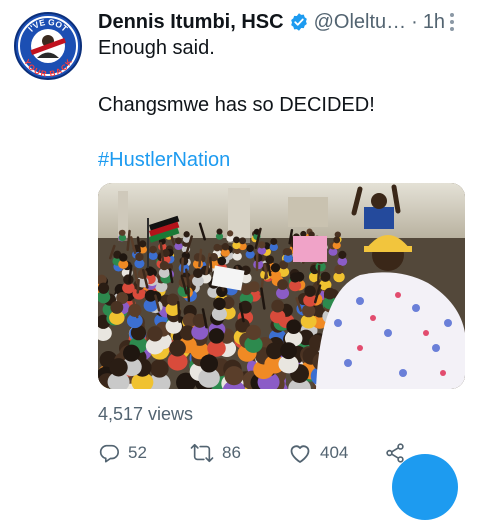 This screenshot has width=480, height=520. Describe the element at coordinates (299, 22) in the screenshot. I see `verified-badge-icon` at that location.